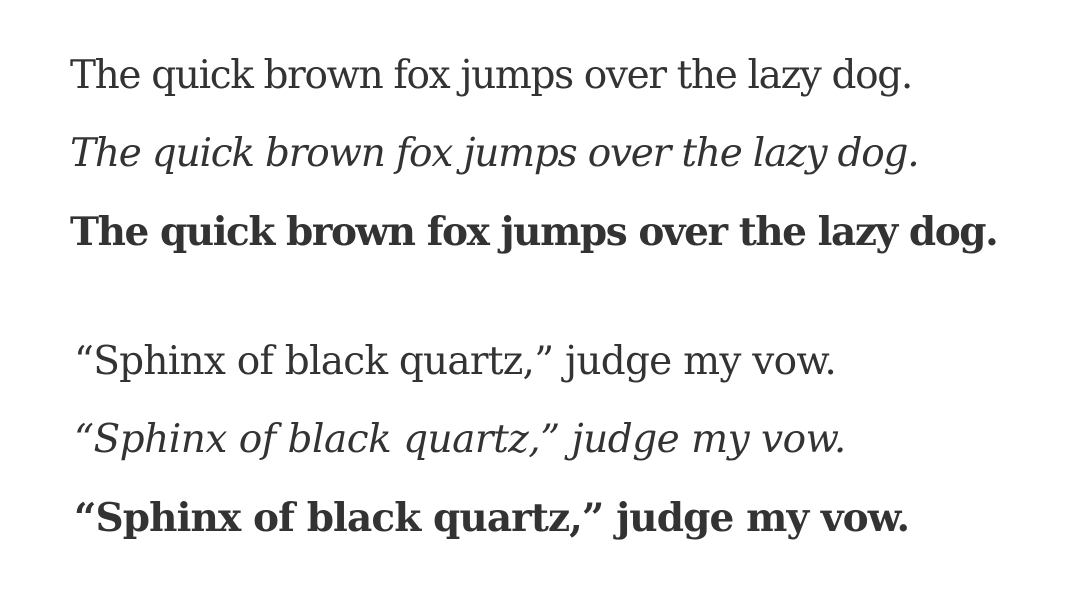  Describe the element at coordinates (460, 439) in the screenshot. I see `sphinx-italic-line: “Sphinx of black quartz,” judge my vow.` at that location.